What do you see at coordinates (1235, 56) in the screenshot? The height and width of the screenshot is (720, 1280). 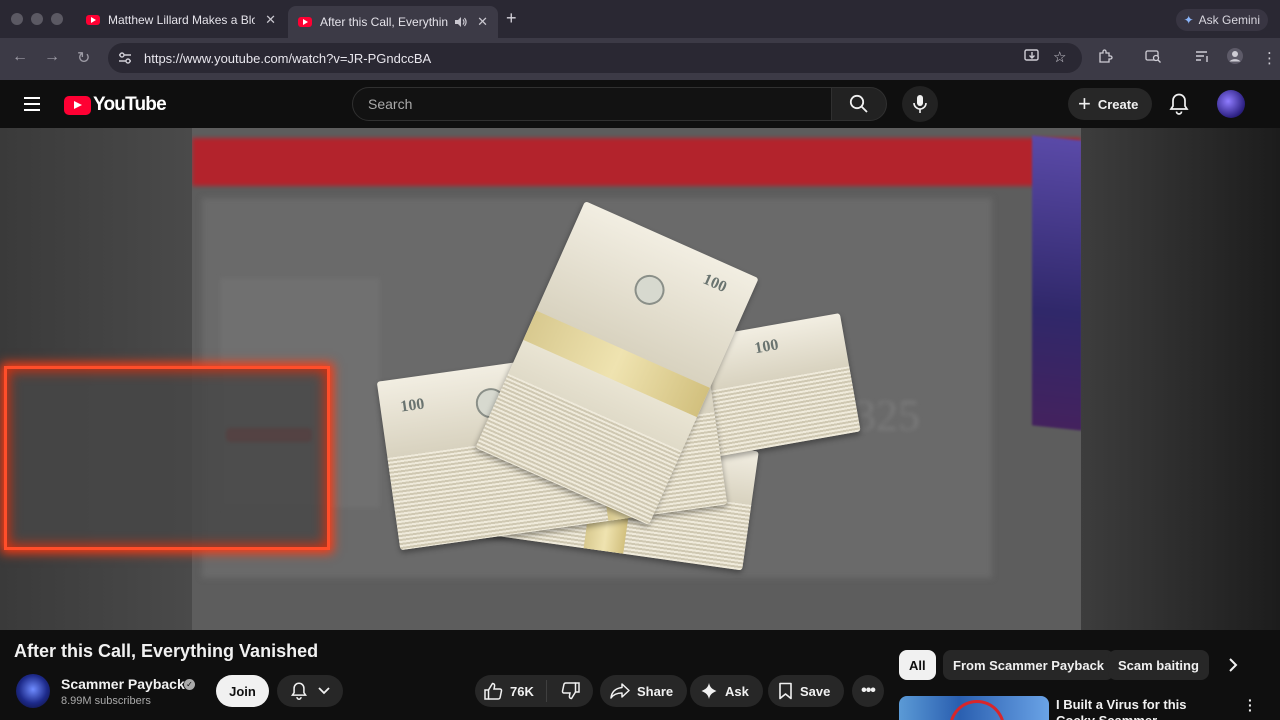 I see `profile-icon` at bounding box center [1235, 56].